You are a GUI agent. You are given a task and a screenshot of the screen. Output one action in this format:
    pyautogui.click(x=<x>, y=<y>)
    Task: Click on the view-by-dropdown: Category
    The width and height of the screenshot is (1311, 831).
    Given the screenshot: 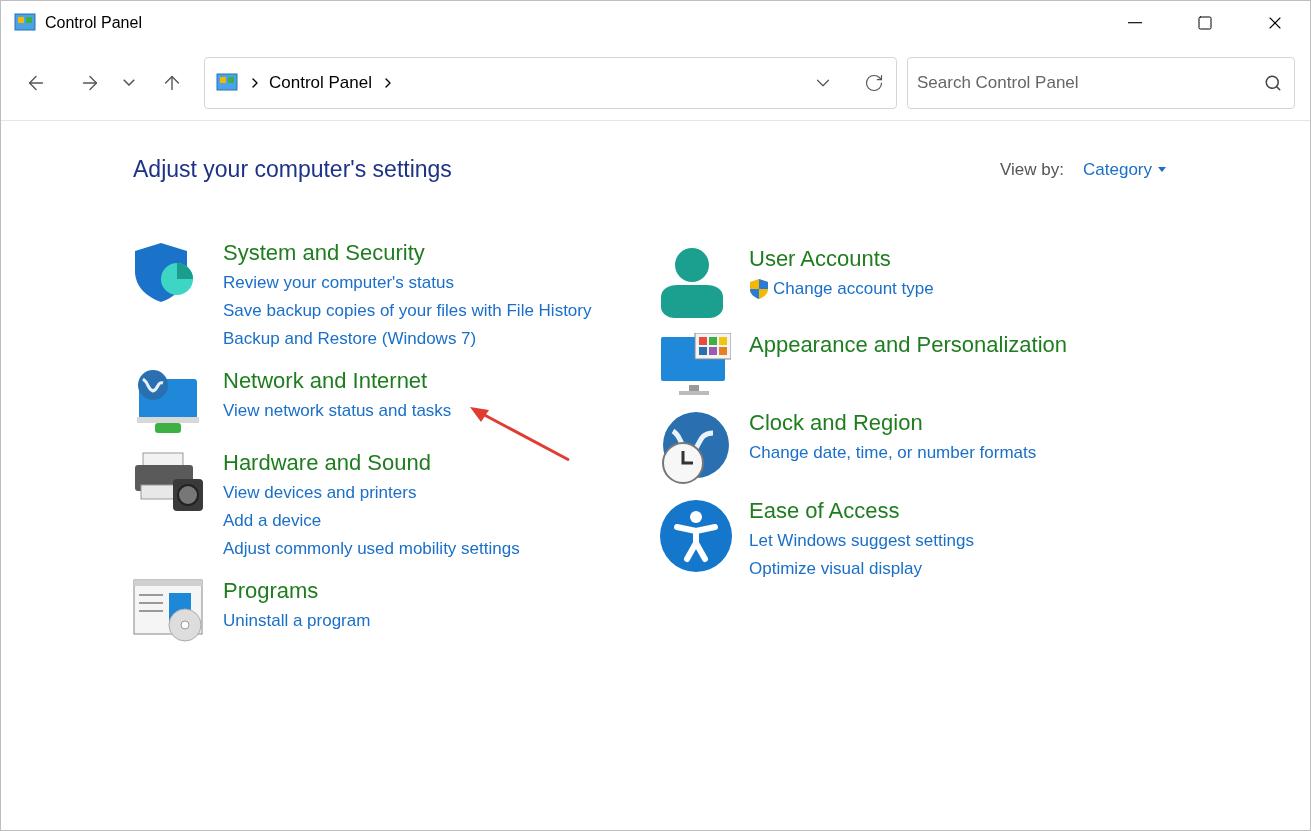 What is the action you would take?
    pyautogui.click(x=1124, y=169)
    